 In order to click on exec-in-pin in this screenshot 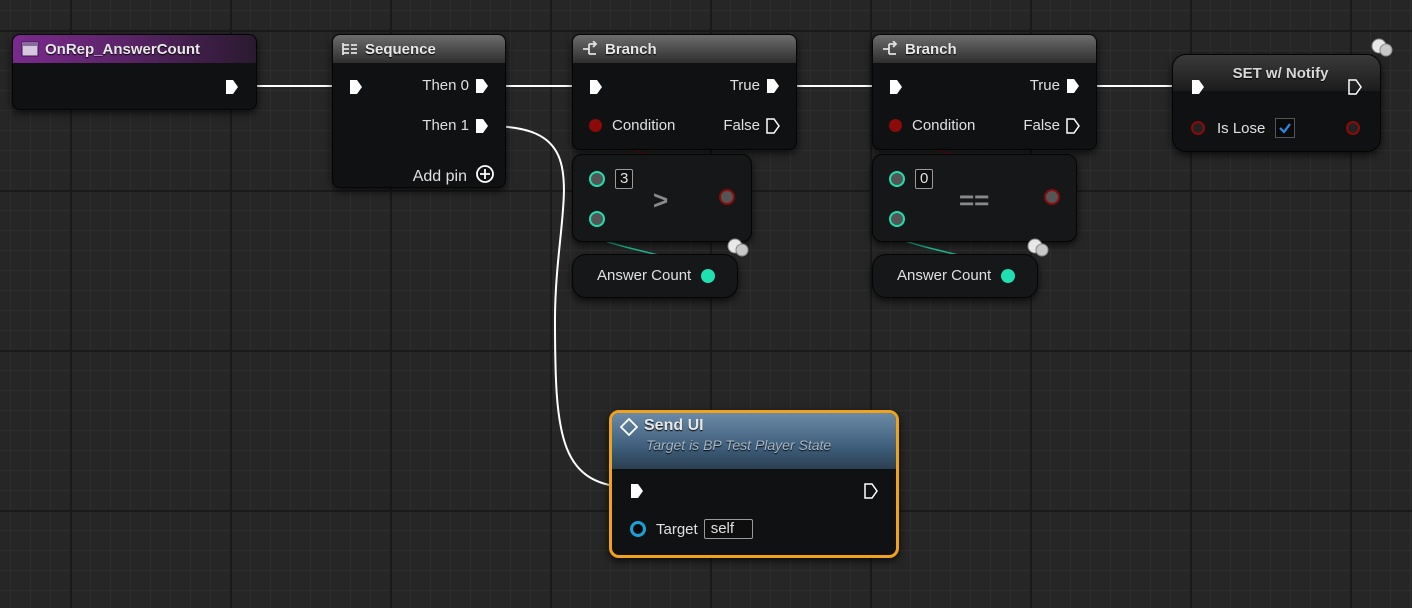, I will do `click(356, 87)`.